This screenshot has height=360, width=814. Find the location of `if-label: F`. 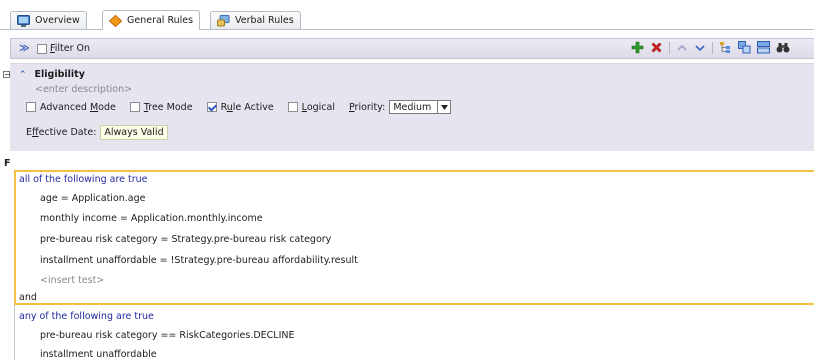

if-label: F is located at coordinates (7, 163).